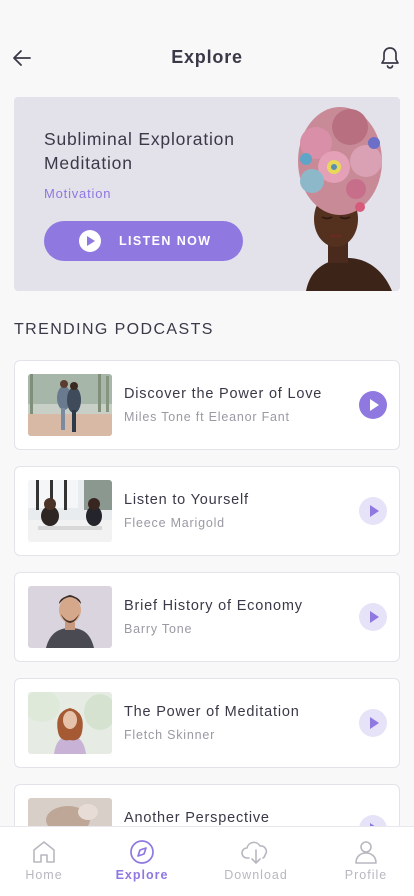 This screenshot has width=414, height=896. Describe the element at coordinates (207, 57) in the screenshot. I see `page-title: Explore` at that location.